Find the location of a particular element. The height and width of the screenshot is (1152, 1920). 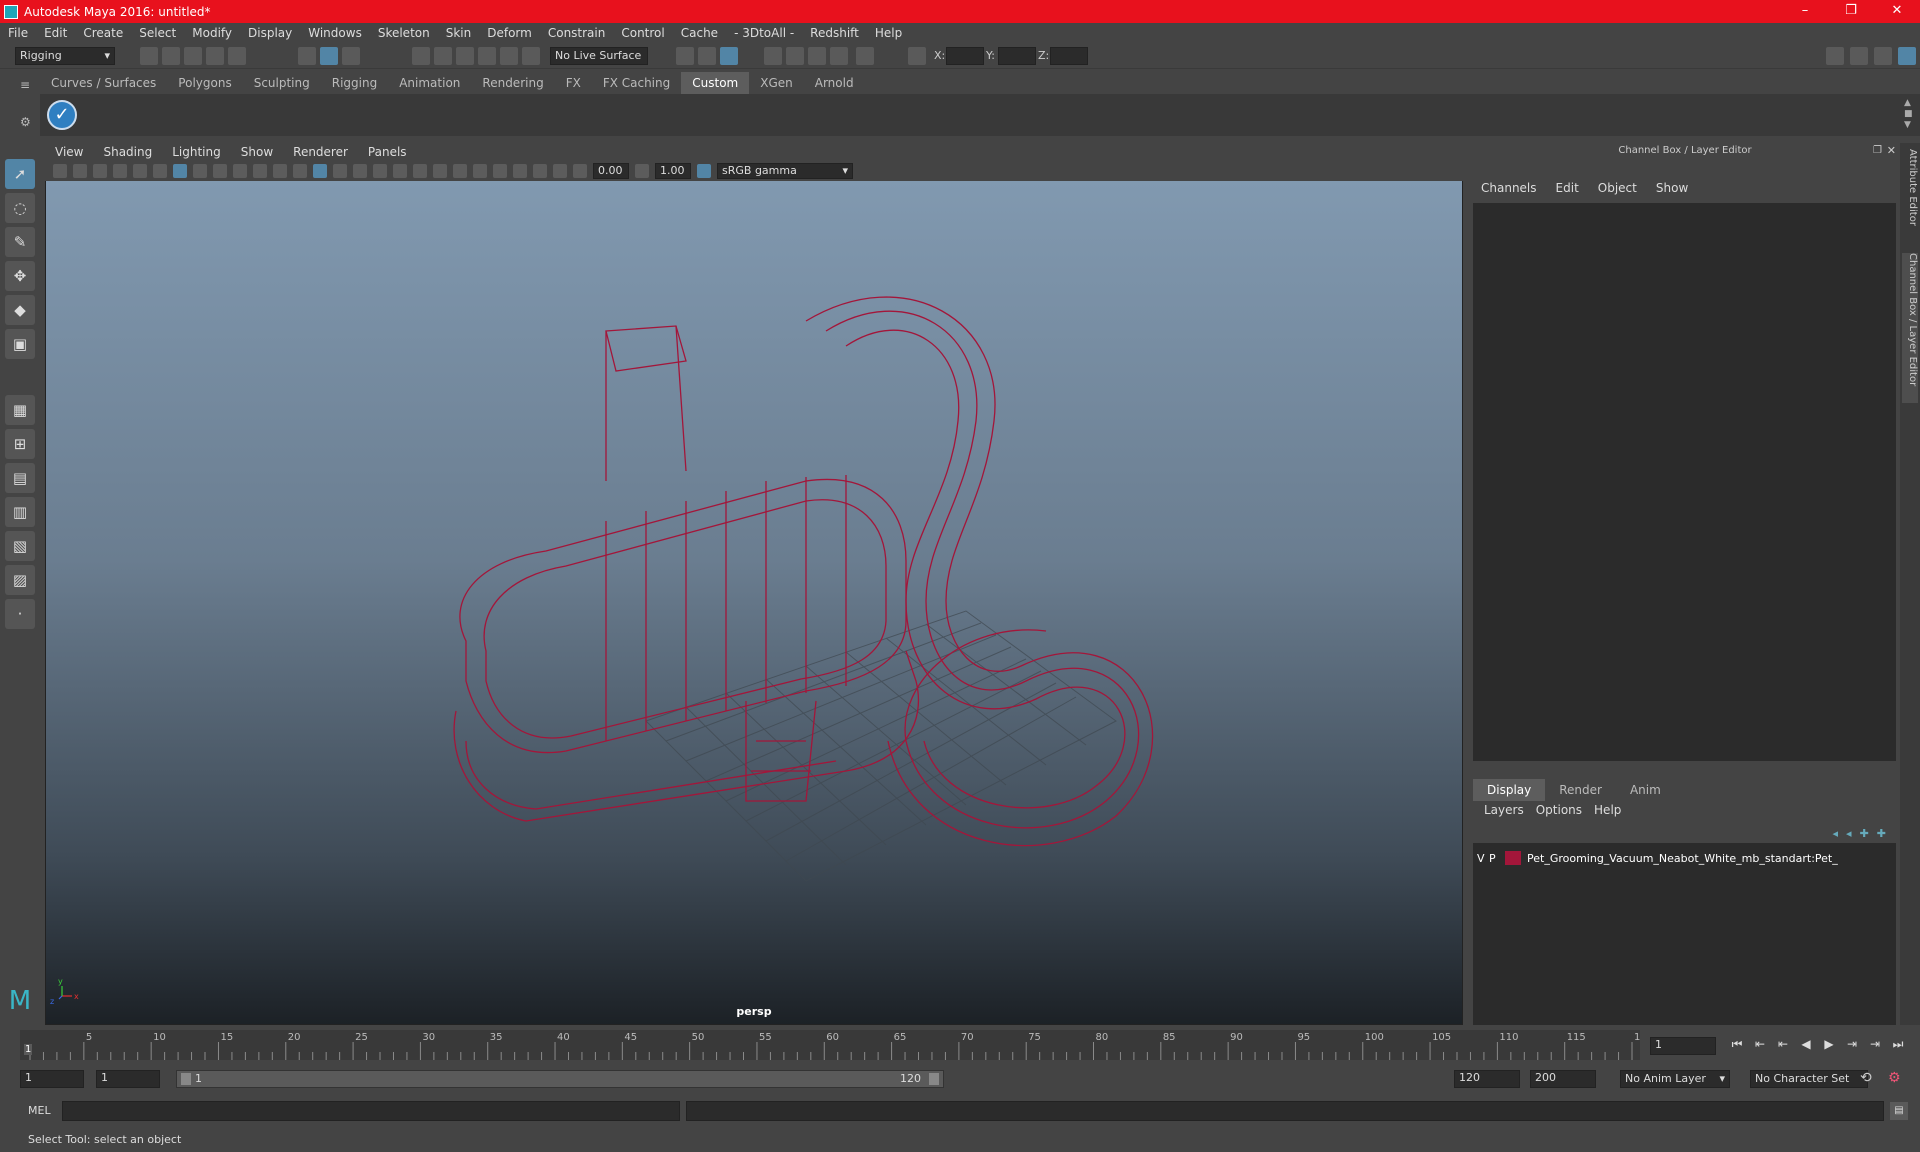

restore-button: ❐ is located at coordinates (1851, 11).